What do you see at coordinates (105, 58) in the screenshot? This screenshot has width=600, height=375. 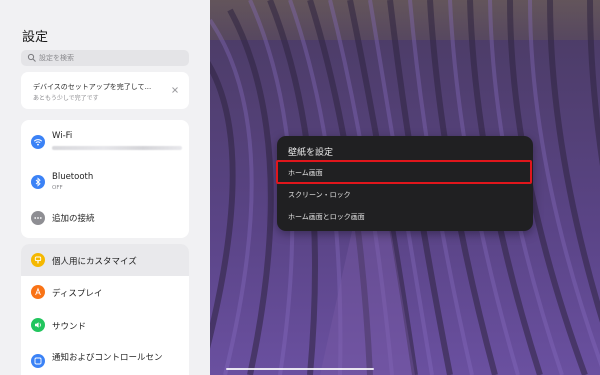 I see `search-bar: 設定を検索` at bounding box center [105, 58].